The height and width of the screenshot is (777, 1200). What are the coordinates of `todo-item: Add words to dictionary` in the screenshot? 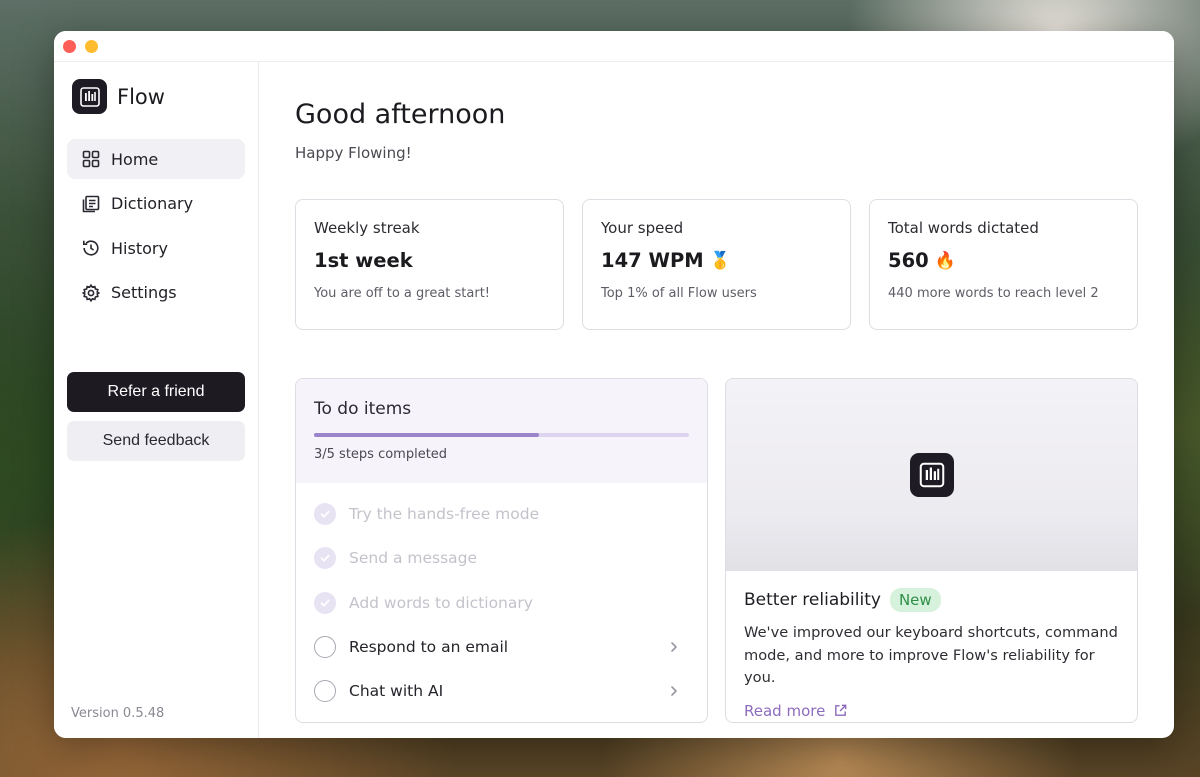 It's located at (501, 603).